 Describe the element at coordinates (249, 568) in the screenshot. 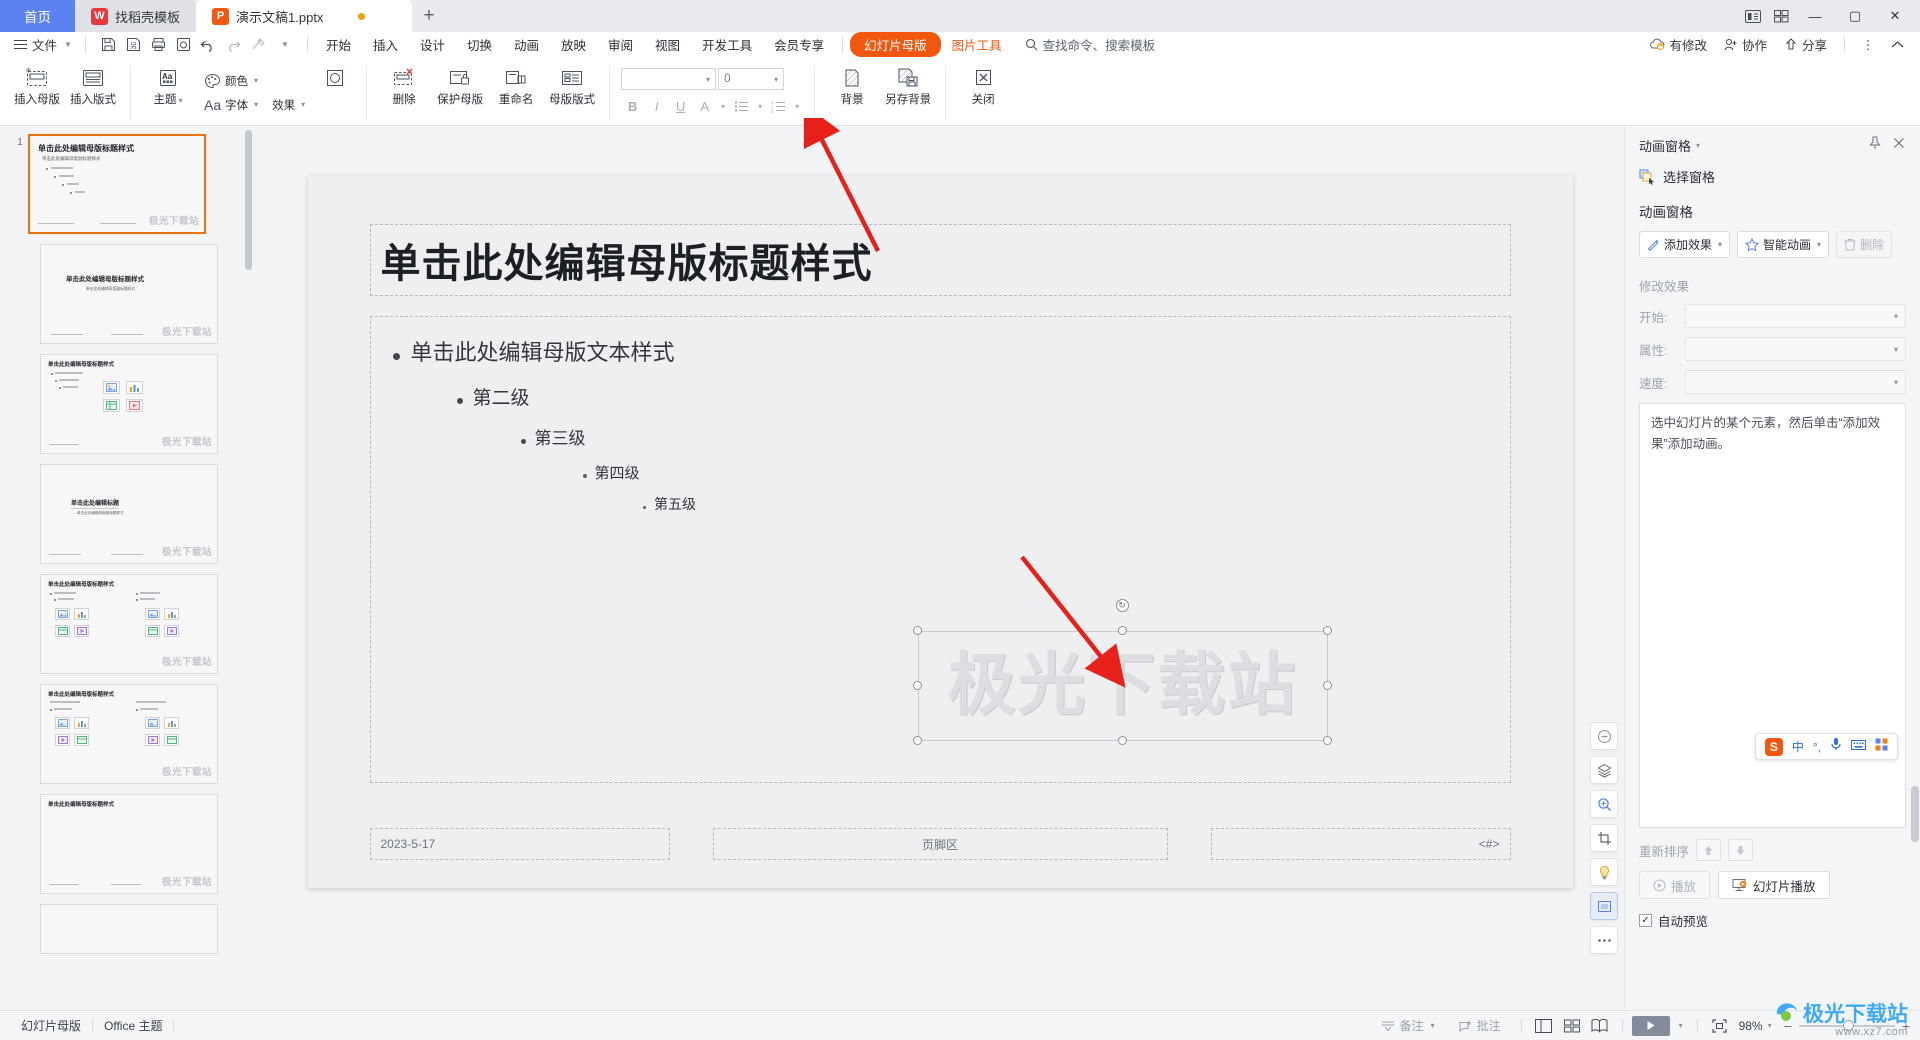

I see `thumbnail-scroll-track` at that location.